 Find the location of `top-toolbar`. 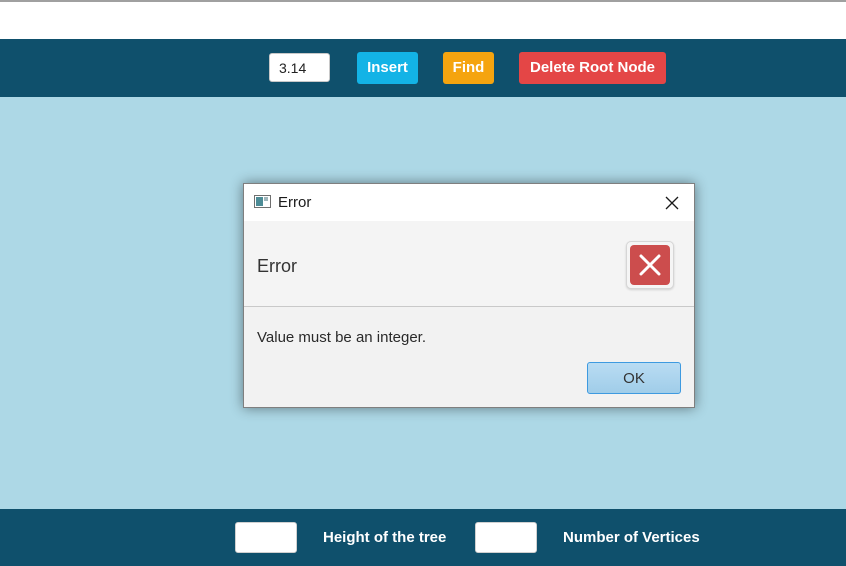

top-toolbar is located at coordinates (423, 68).